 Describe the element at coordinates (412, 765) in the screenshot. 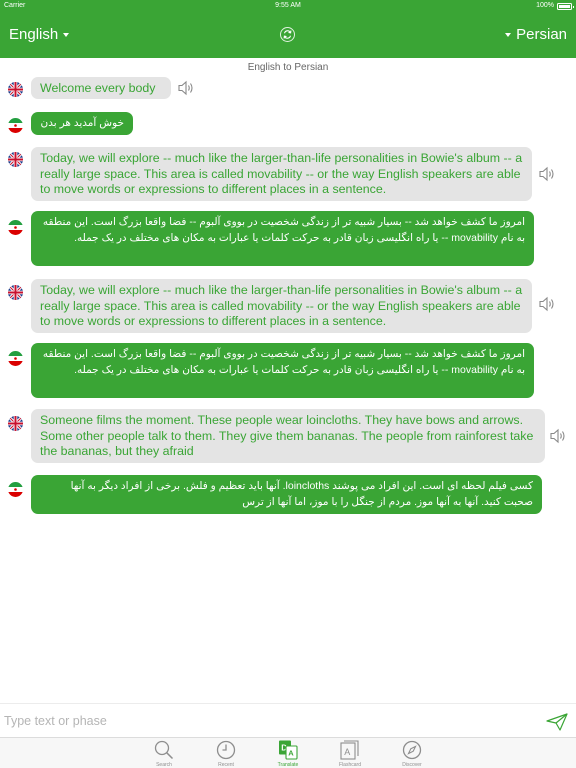

I see `tab-label: Discover` at that location.